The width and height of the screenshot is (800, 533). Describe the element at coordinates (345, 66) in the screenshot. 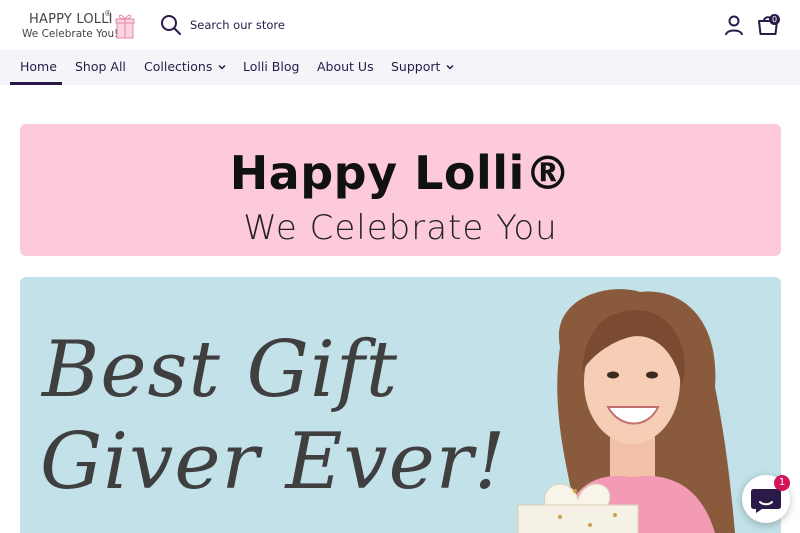

I see `nav-item-about-us: About Us` at that location.